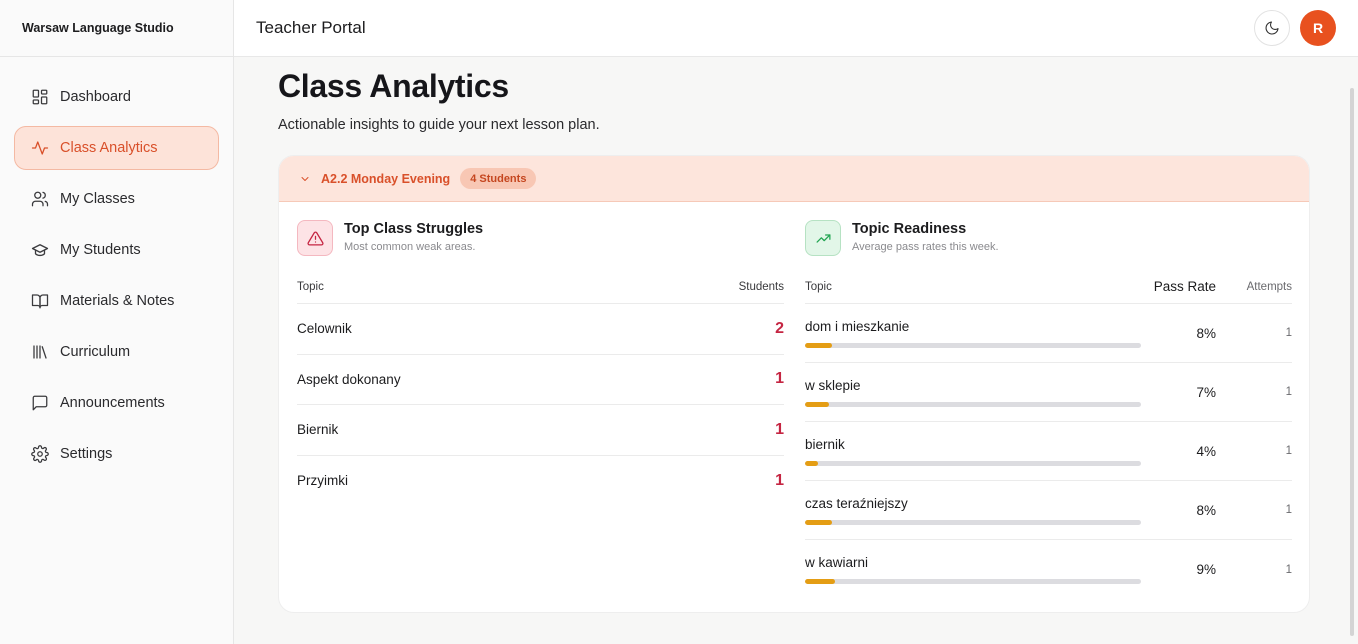  I want to click on table-row: Biernik 1, so click(540, 430).